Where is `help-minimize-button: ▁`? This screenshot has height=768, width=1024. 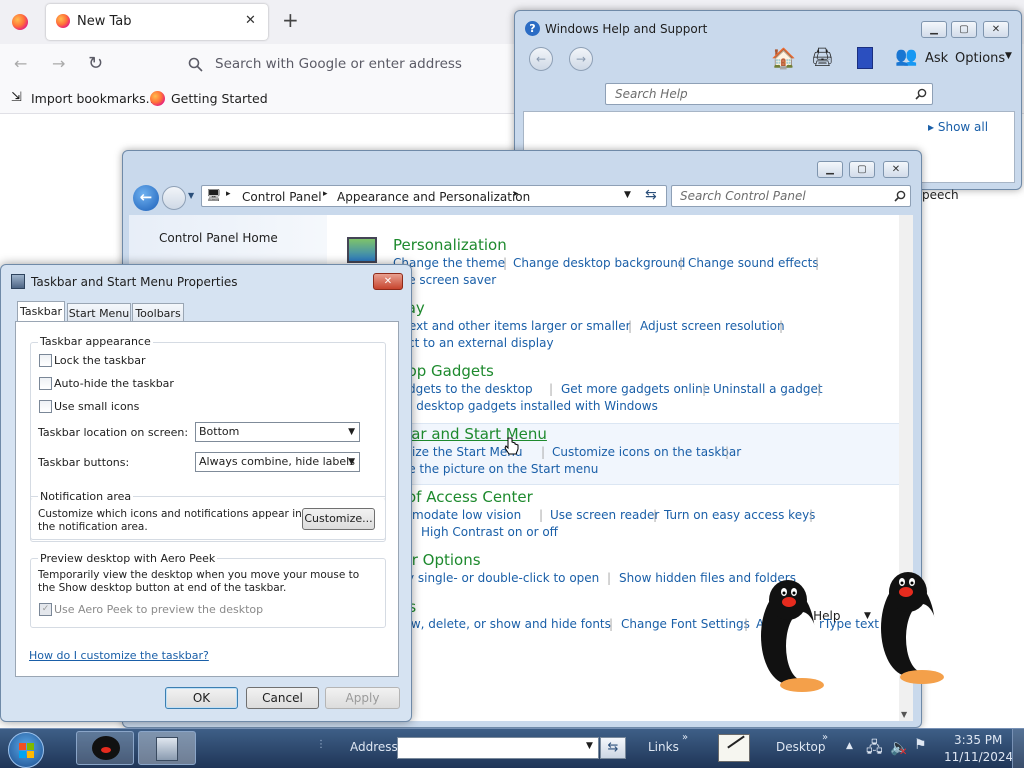 help-minimize-button: ▁ is located at coordinates (934, 29).